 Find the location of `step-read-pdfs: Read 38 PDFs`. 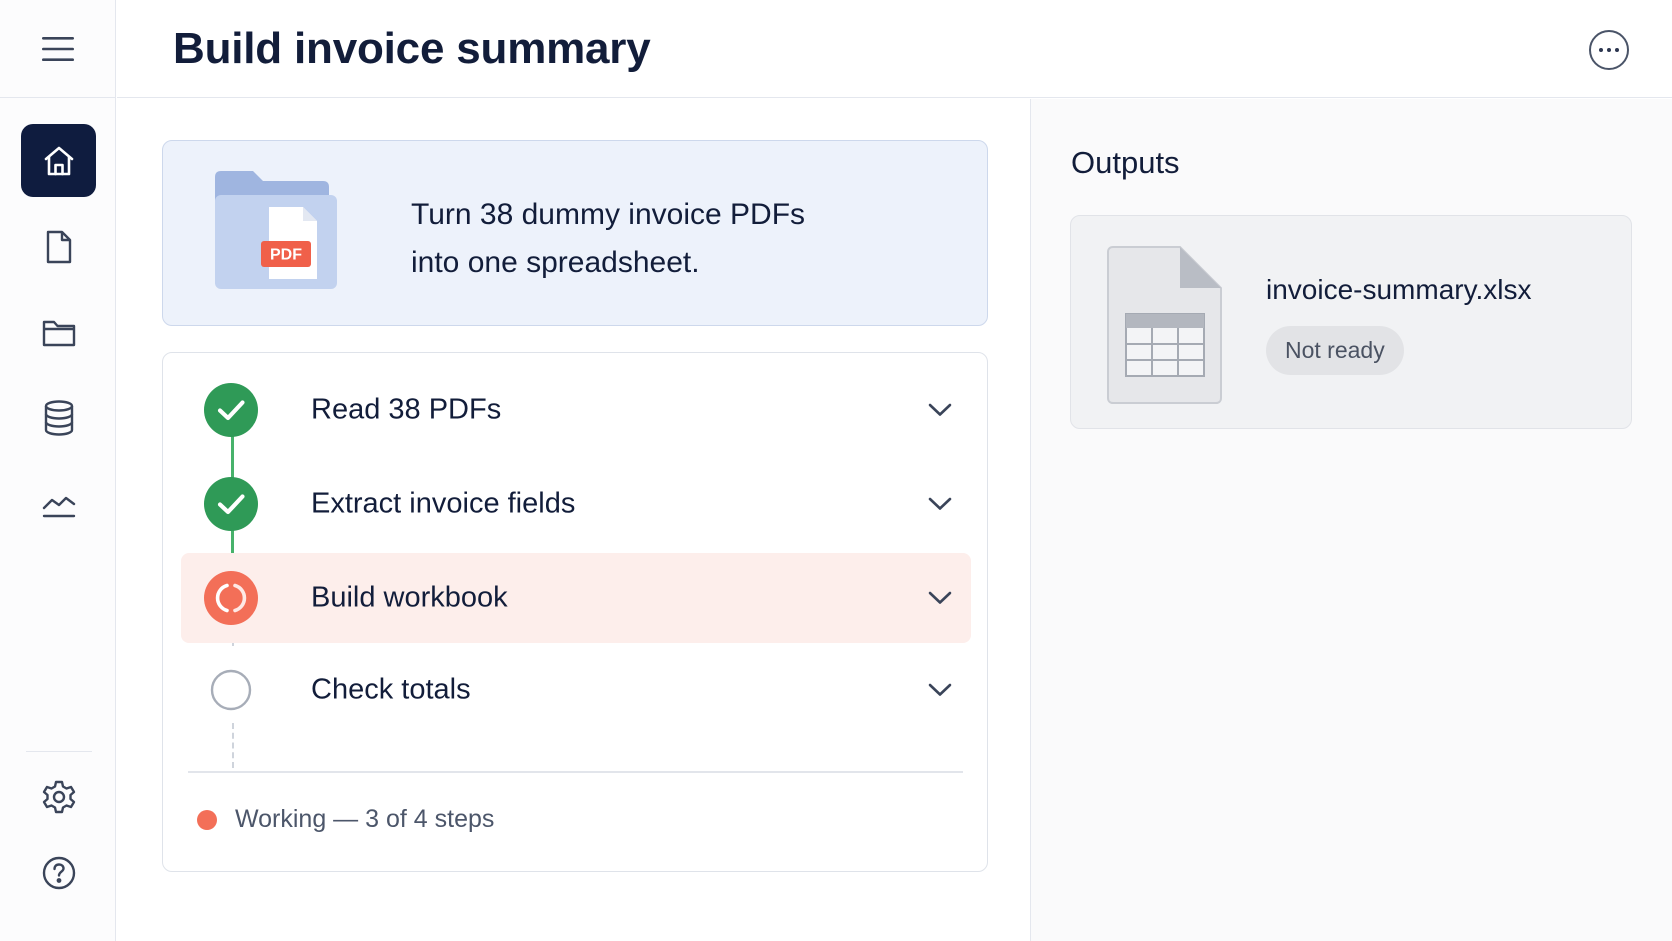

step-read-pdfs: Read 38 PDFs is located at coordinates (576, 410).